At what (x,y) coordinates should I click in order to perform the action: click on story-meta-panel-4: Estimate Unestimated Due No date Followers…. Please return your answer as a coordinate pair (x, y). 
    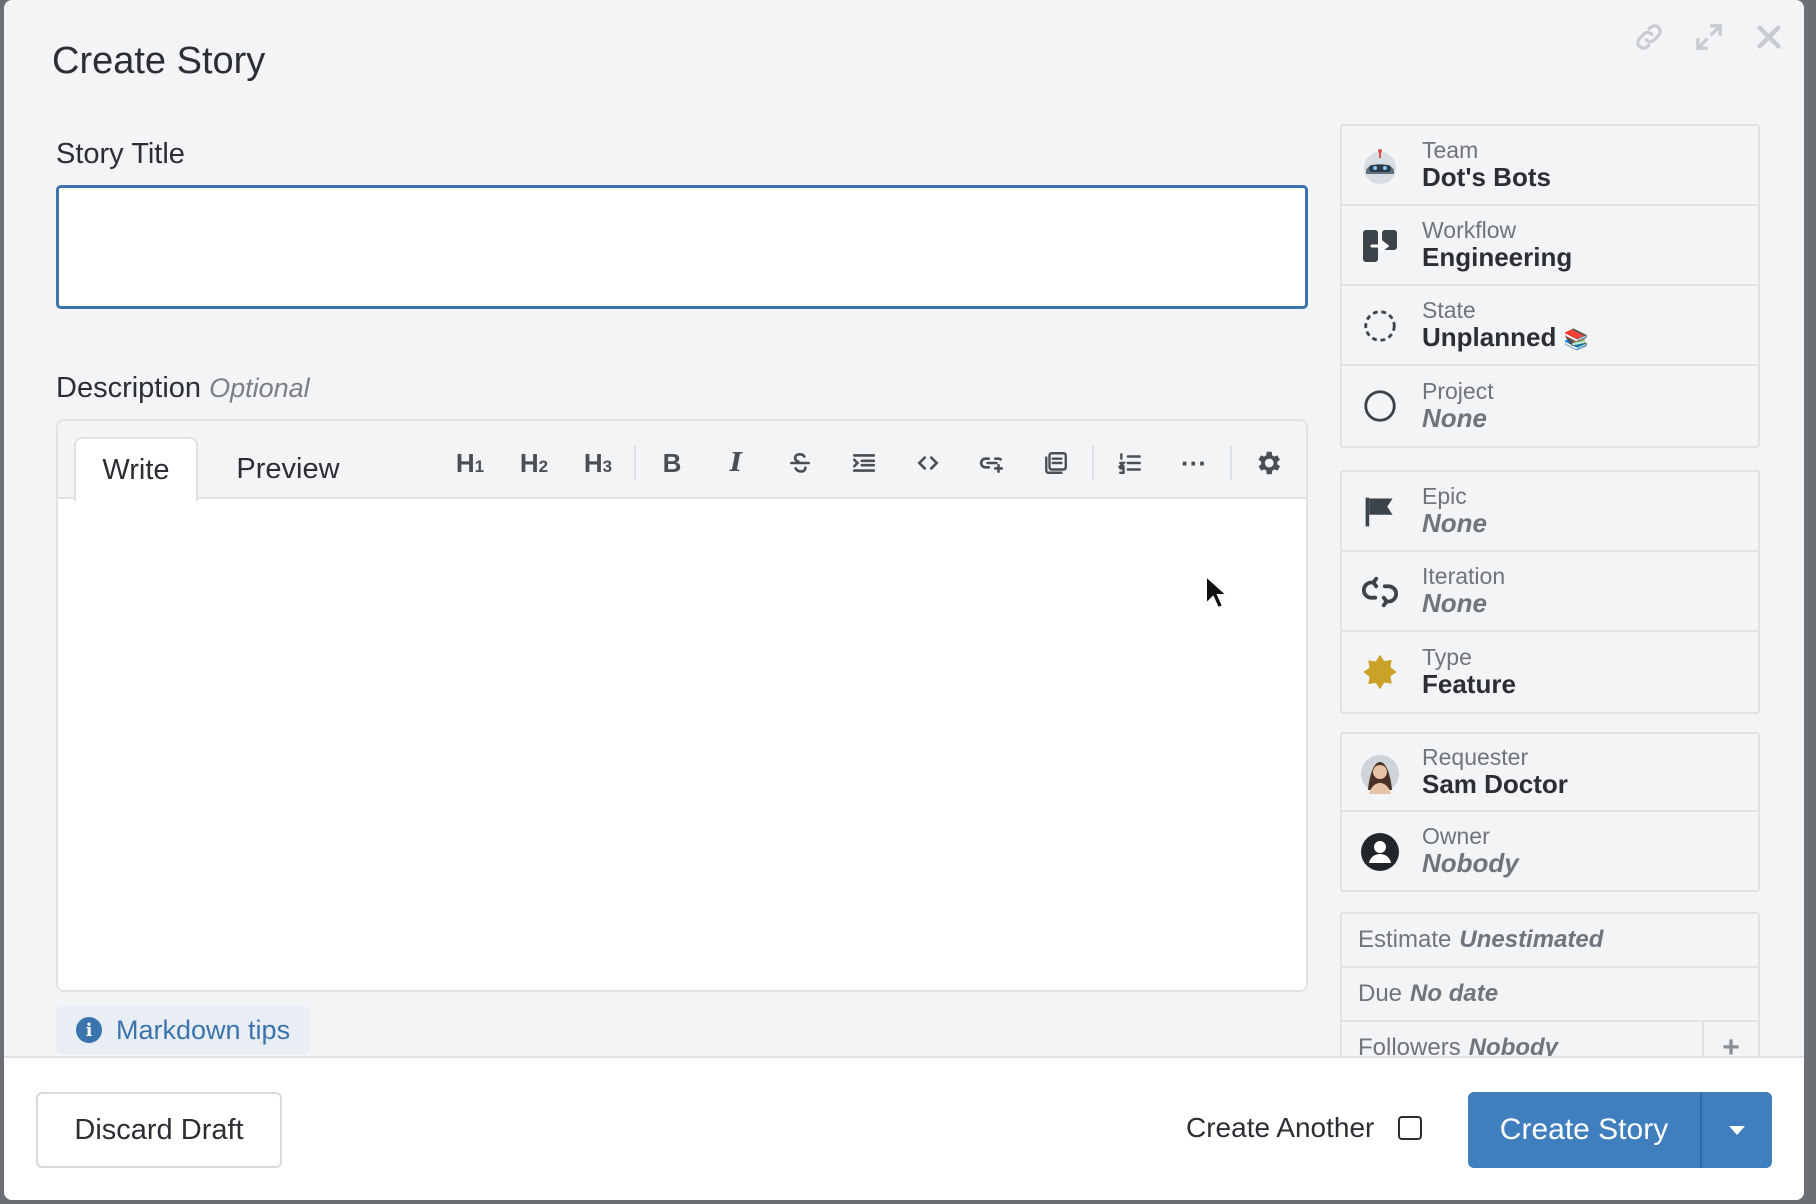
    Looking at the image, I should click on (1550, 987).